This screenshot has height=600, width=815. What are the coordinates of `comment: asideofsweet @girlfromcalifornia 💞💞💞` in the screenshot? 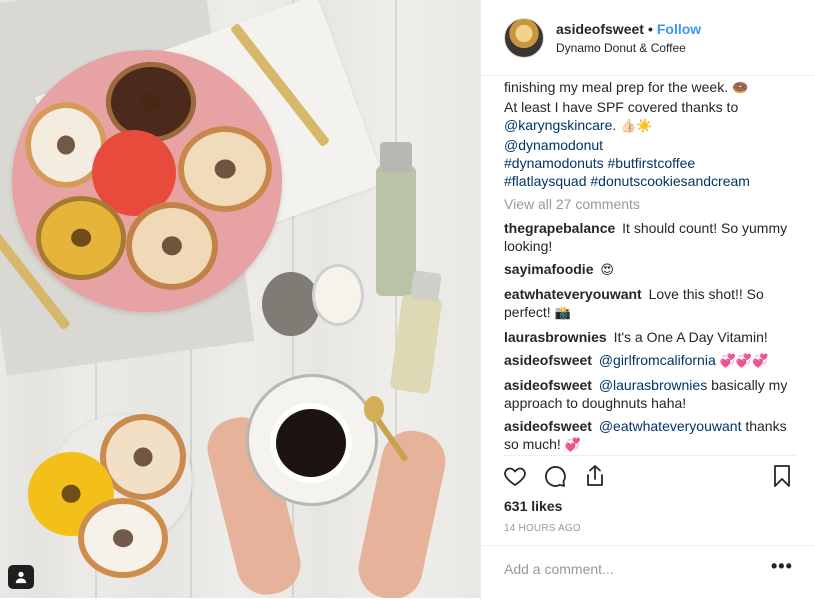 It's located at (650, 361).